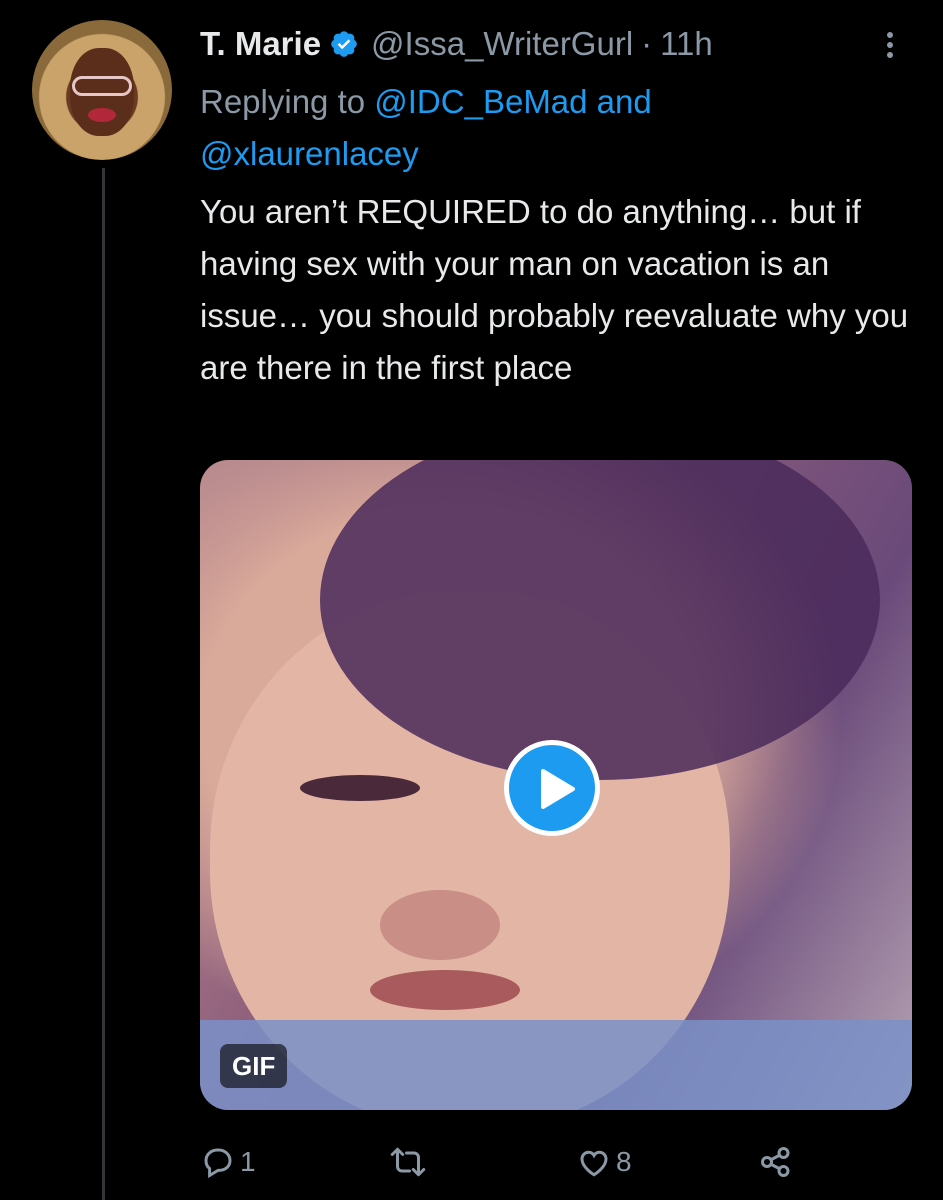 This screenshot has height=1200, width=943. What do you see at coordinates (103, 684) in the screenshot?
I see `thread-connector-line` at bounding box center [103, 684].